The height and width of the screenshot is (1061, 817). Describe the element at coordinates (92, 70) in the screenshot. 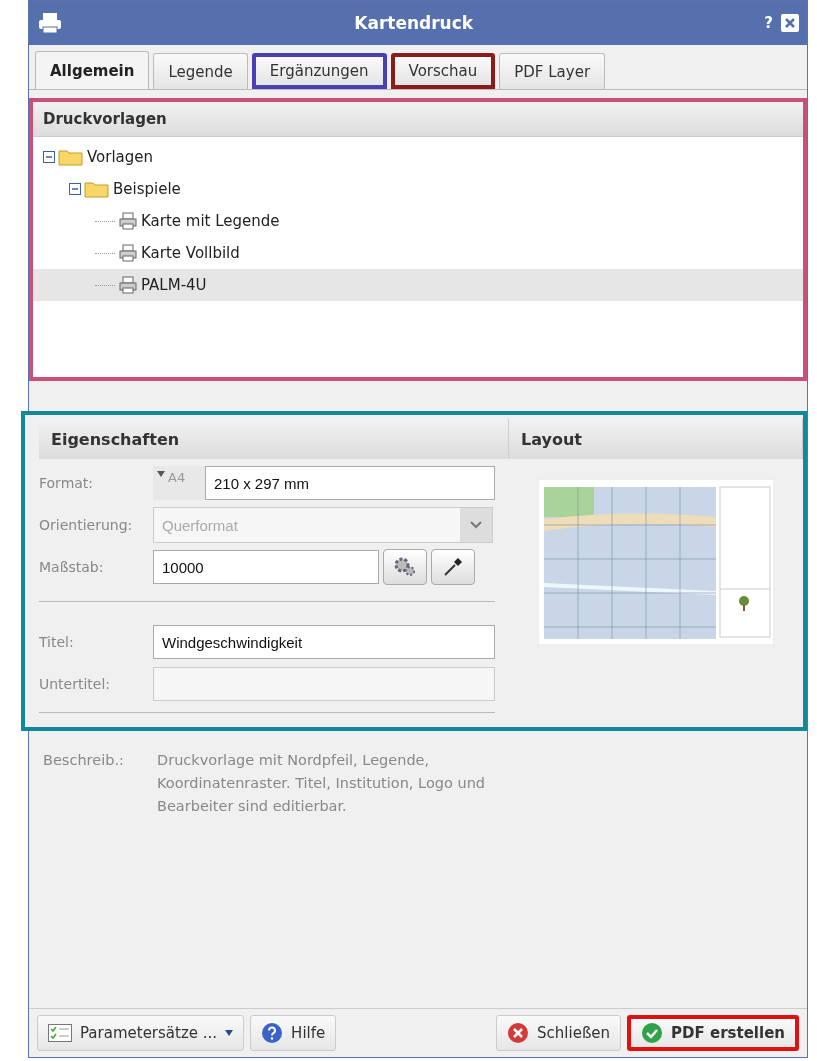

I see `tab: Allgemein` at that location.